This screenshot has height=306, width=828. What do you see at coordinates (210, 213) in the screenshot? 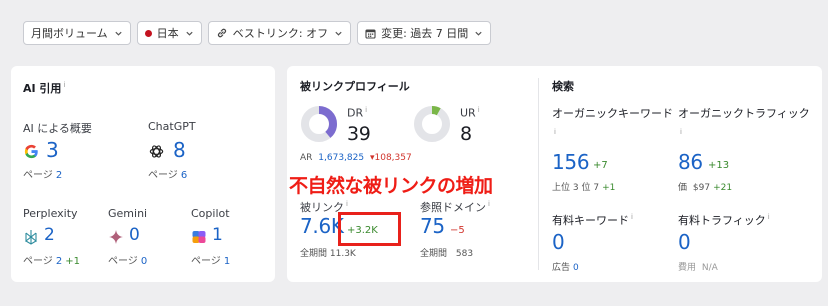
I see `copilot-label: Copilot` at bounding box center [210, 213].